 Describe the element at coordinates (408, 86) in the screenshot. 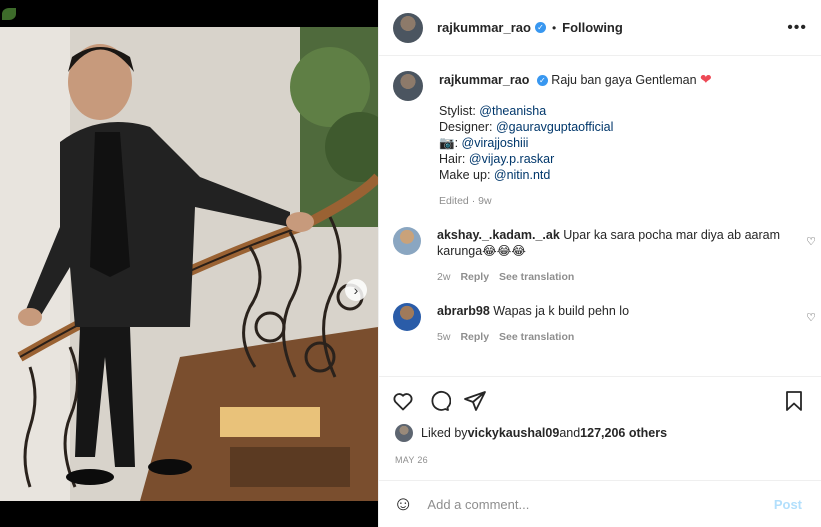

I see `caption-author-avatar` at that location.